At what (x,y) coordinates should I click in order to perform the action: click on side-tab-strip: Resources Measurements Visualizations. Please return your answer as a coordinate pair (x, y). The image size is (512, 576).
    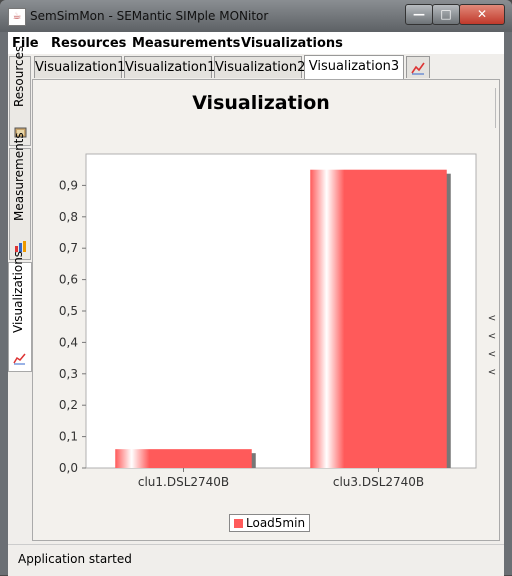
    Looking at the image, I should click on (20, 295).